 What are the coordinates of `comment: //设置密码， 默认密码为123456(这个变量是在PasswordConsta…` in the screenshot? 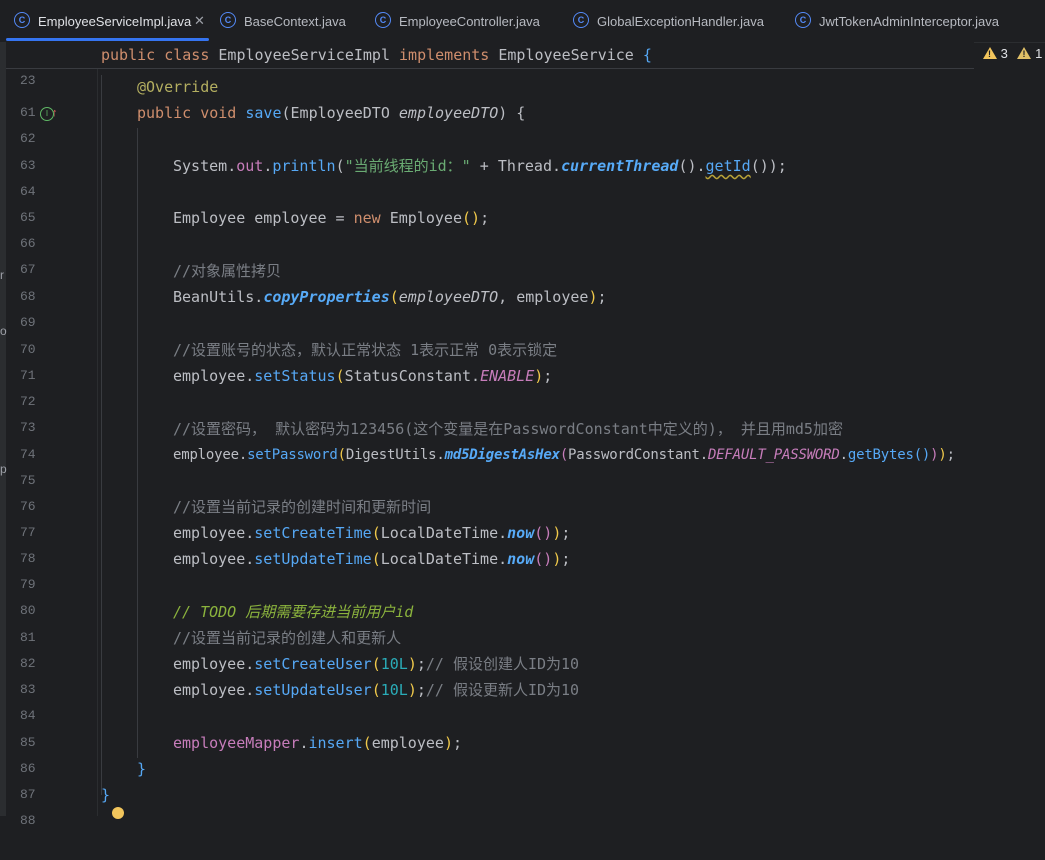 It's located at (508, 429).